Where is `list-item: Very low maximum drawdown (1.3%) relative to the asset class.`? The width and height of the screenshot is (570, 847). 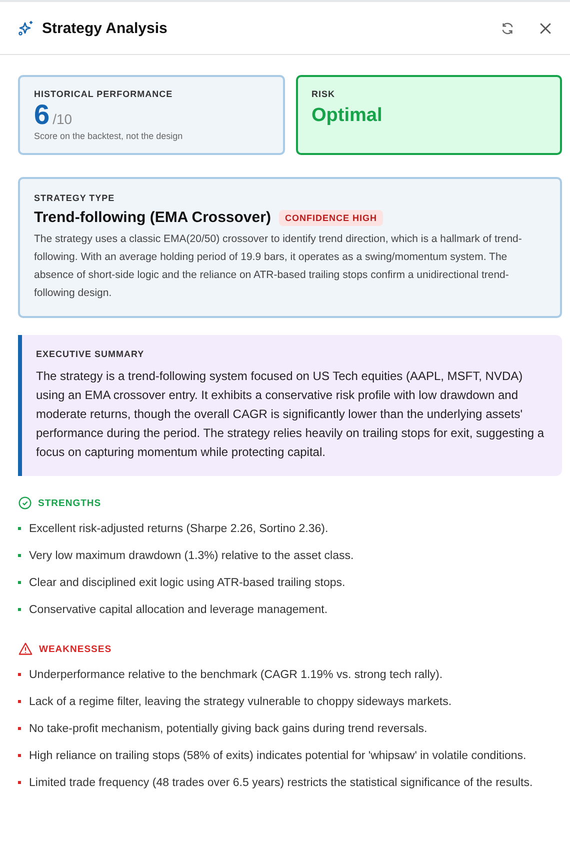
list-item: Very low maximum drawdown (1.3%) relative to the asset class. is located at coordinates (191, 556).